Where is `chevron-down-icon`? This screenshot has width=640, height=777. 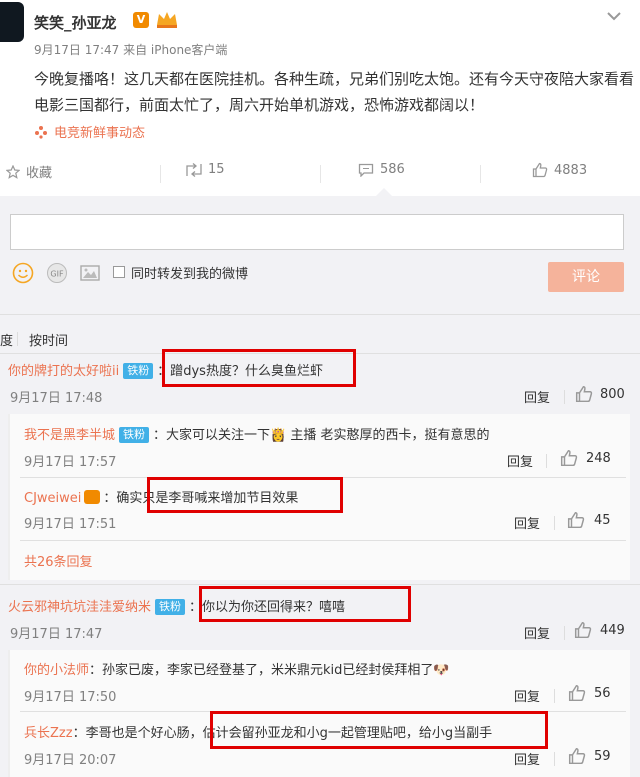 chevron-down-icon is located at coordinates (614, 13).